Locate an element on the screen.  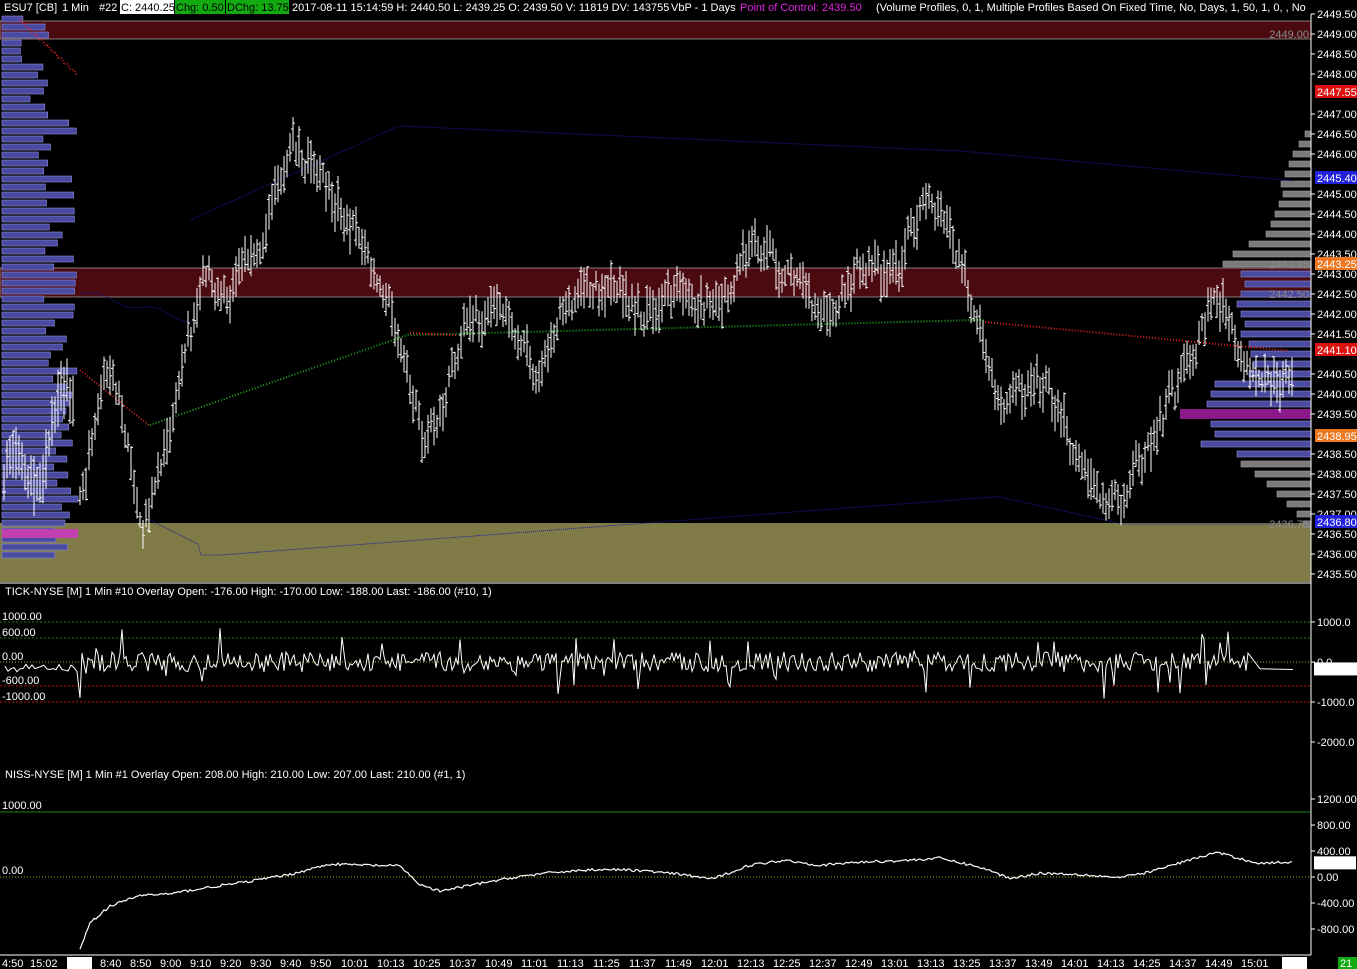
price-tick-label: 2440.50 is located at coordinates (1337, 375).